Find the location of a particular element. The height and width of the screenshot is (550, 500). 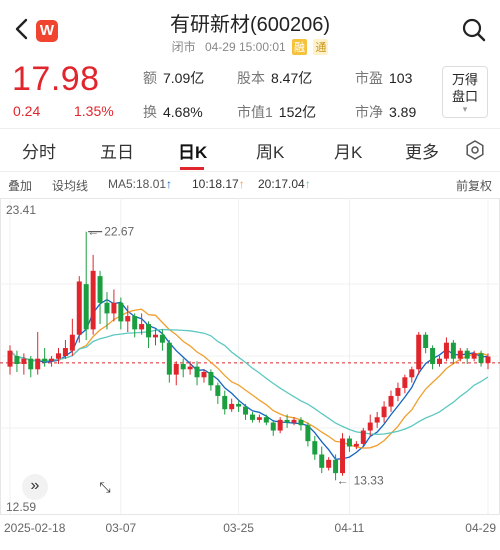

overlay-button: 叠加 is located at coordinates (20, 185).